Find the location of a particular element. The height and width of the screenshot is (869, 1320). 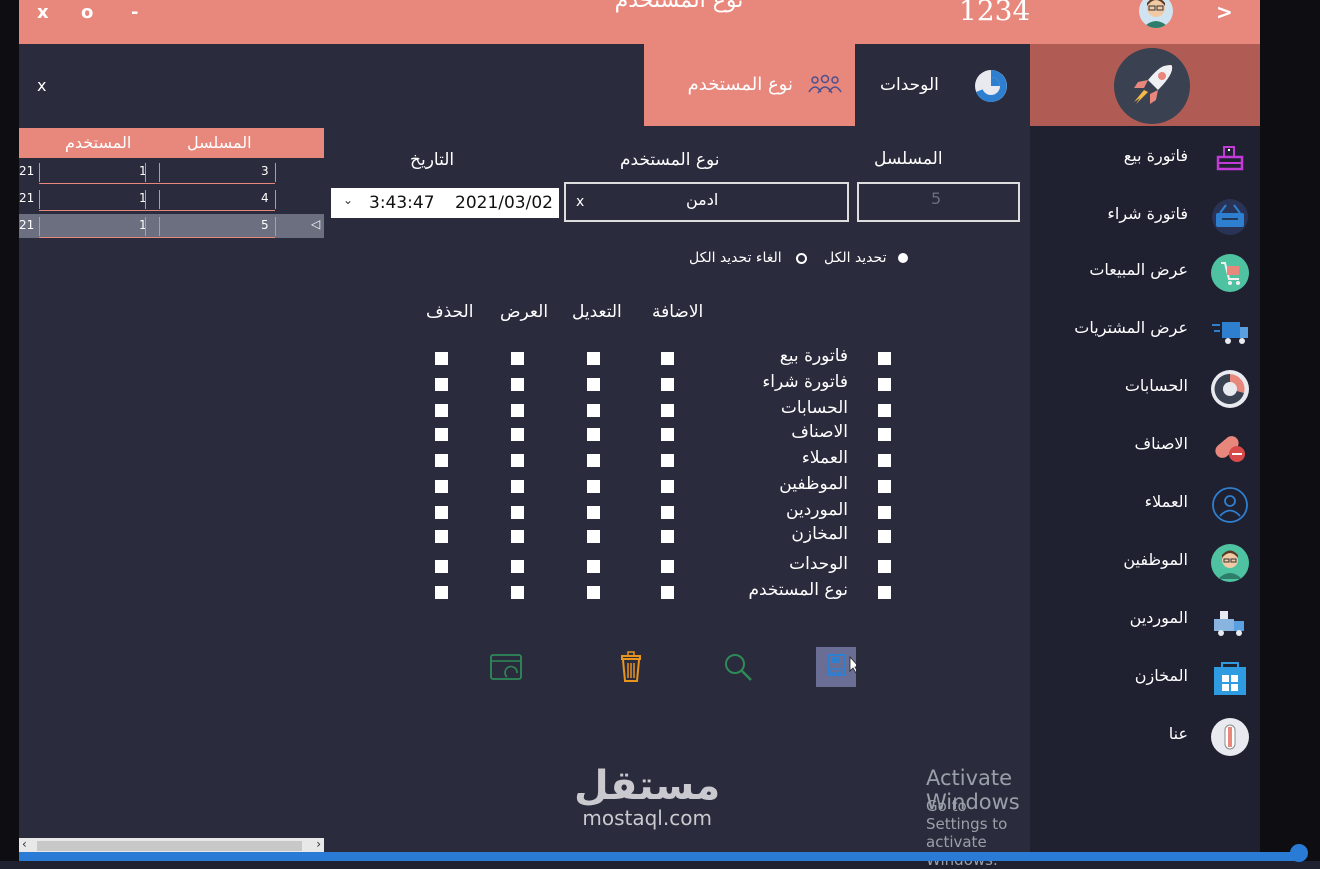

tab-user-type: نوع المستخدم is located at coordinates (749, 85).